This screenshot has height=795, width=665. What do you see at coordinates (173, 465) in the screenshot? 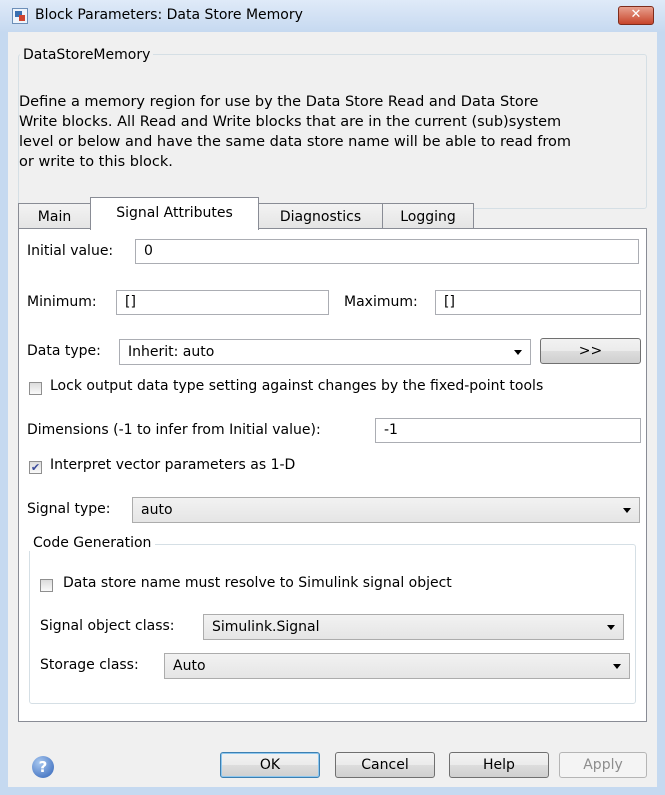
I see `interpret-vector-label: Interpret vector parameters as 1-D` at bounding box center [173, 465].